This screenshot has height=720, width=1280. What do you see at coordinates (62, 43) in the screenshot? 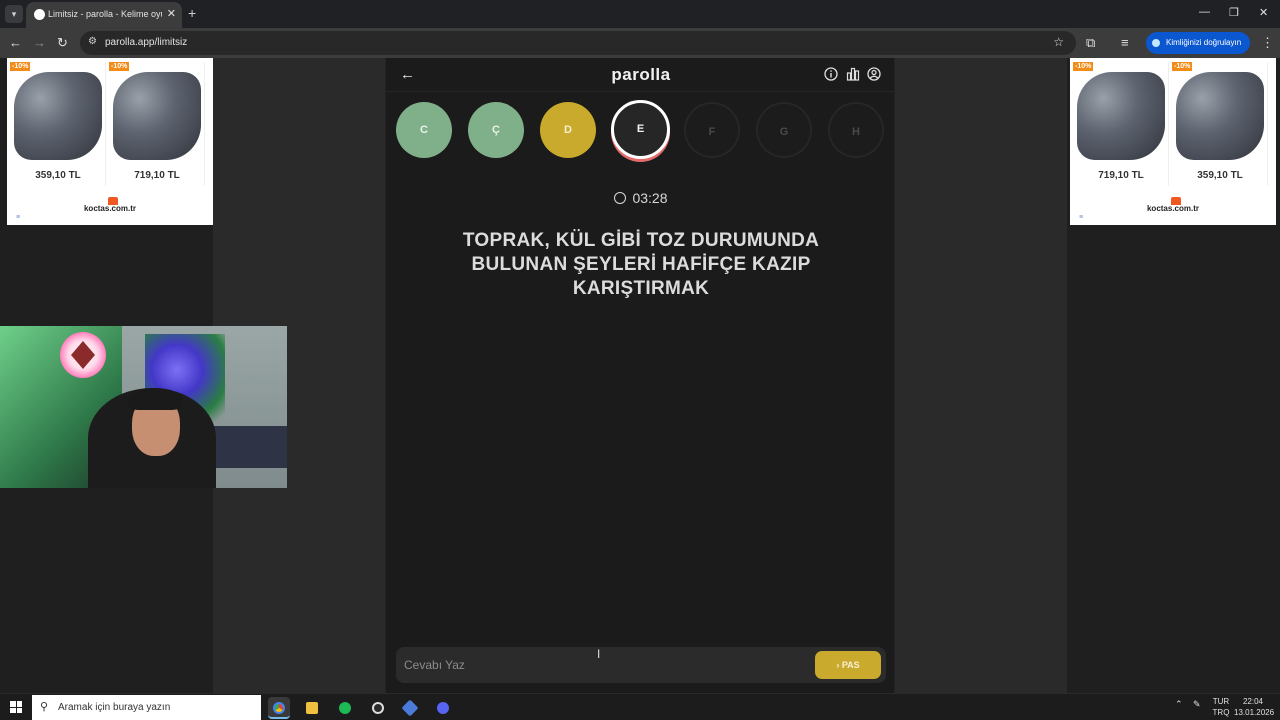
I see `reload-icon: ↻` at bounding box center [62, 43].